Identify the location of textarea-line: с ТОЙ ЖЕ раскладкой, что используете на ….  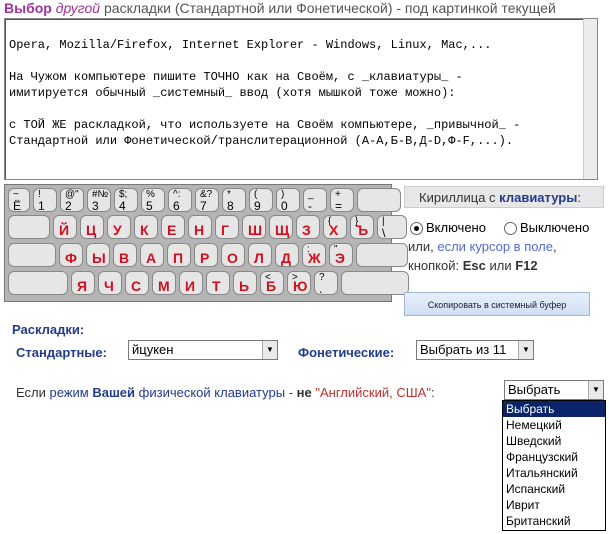
(265, 125).